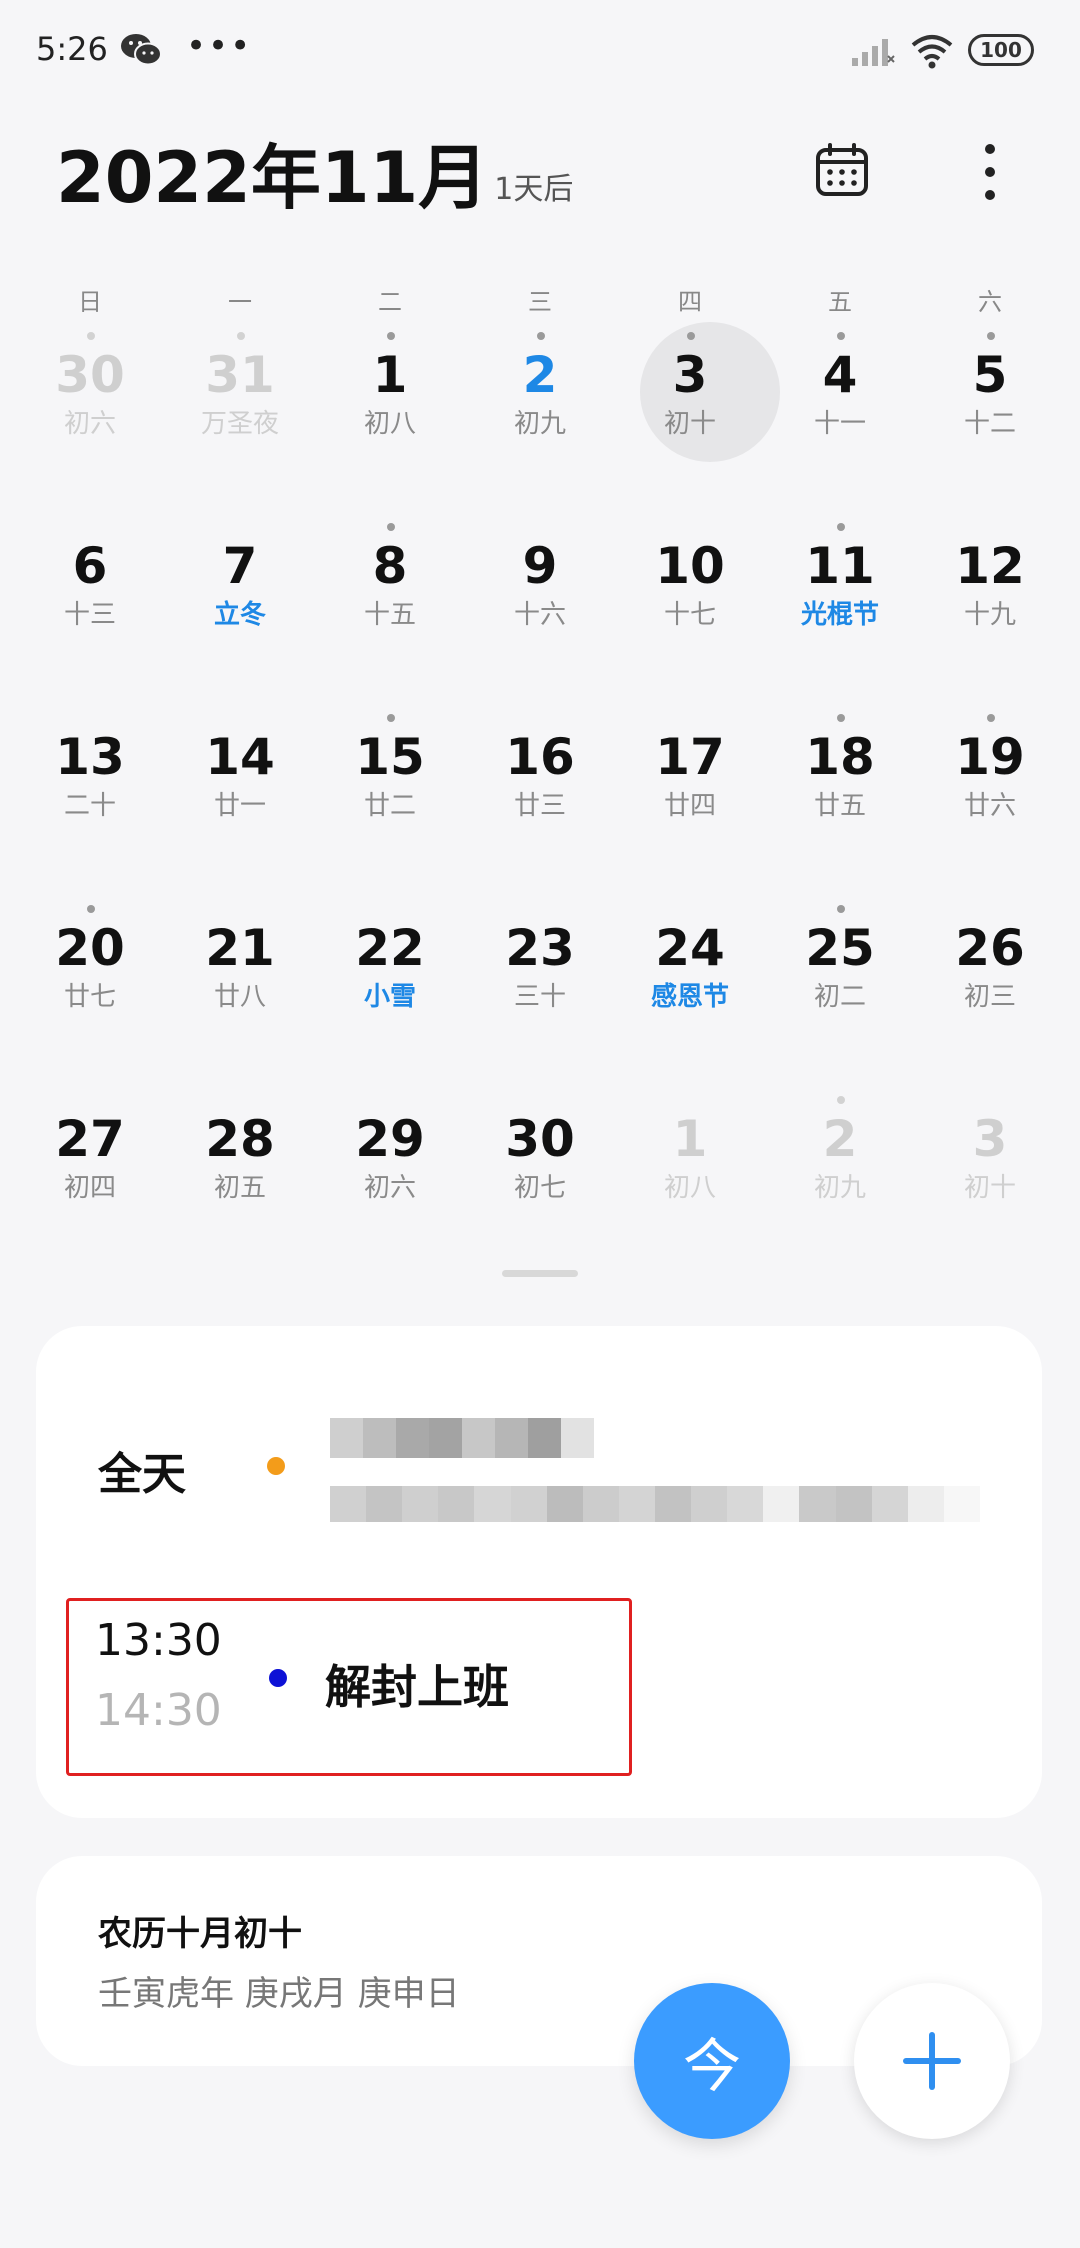 The image size is (1080, 2248). What do you see at coordinates (990, 172) in the screenshot?
I see `kebab-menu-icon` at bounding box center [990, 172].